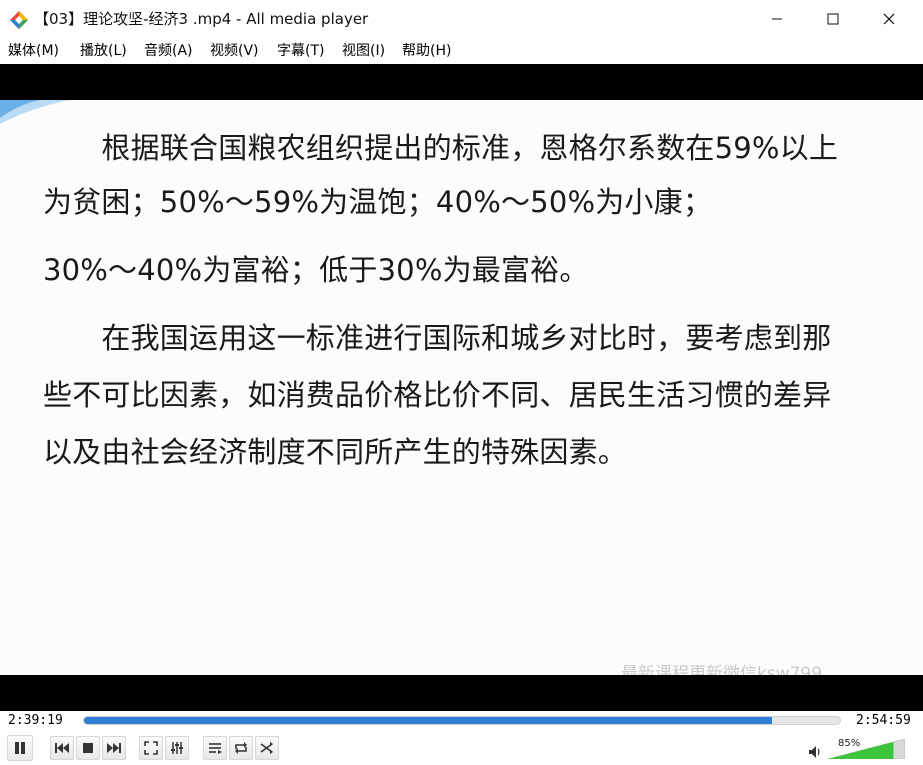 The image size is (923, 765). Describe the element at coordinates (33, 51) in the screenshot. I see `menu-media: 媒体(M)` at that location.